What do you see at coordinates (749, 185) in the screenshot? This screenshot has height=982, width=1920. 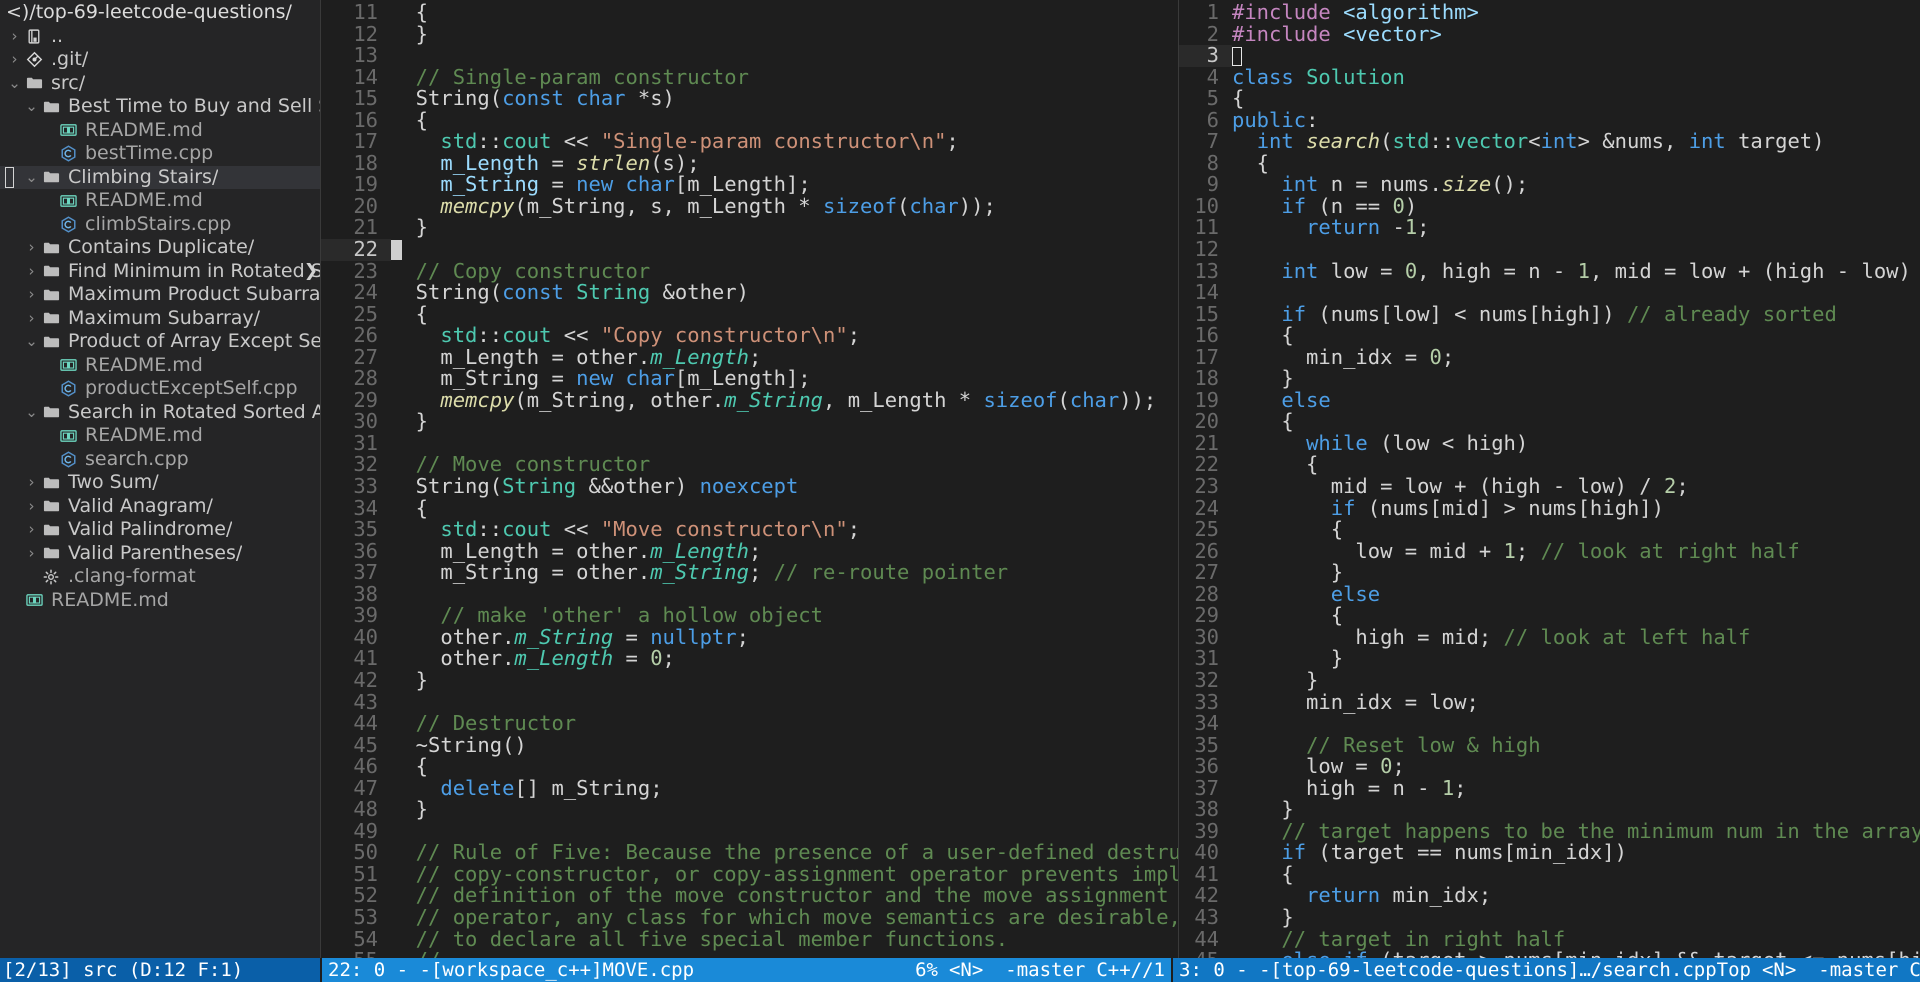 I see `code-line: 19 m_String = new char[m_Length];` at bounding box center [749, 185].